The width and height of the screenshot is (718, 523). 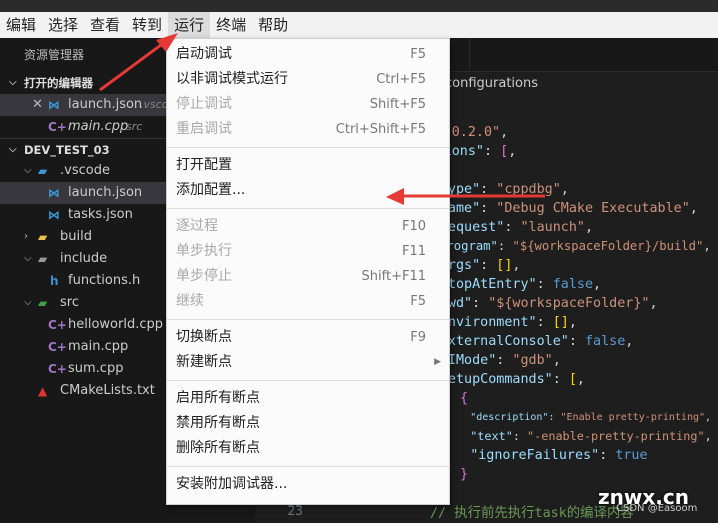 What do you see at coordinates (591, 436) in the screenshot?
I see `code-line: "text": "-enable-pretty-printing",` at bounding box center [591, 436].